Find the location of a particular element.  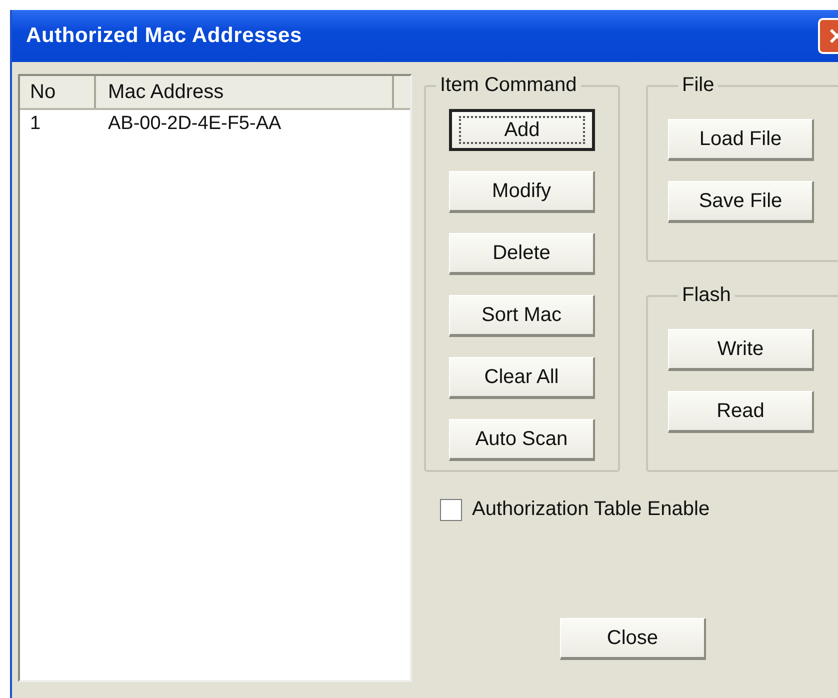

column-header: Mac Address is located at coordinates (245, 92).